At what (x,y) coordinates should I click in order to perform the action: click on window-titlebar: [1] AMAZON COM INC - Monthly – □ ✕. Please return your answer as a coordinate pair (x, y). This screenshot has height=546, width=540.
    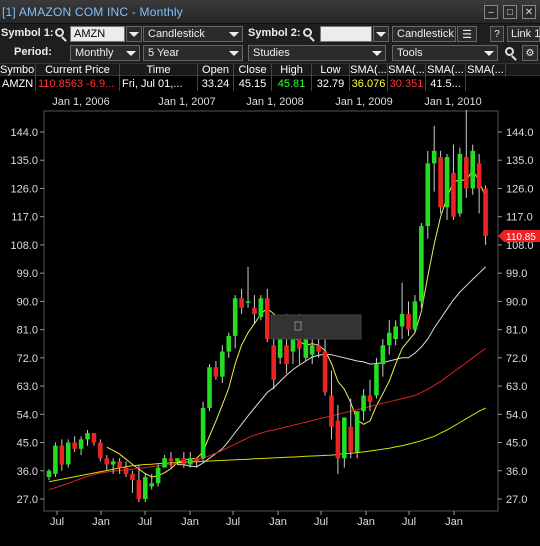
    Looking at the image, I should click on (270, 12).